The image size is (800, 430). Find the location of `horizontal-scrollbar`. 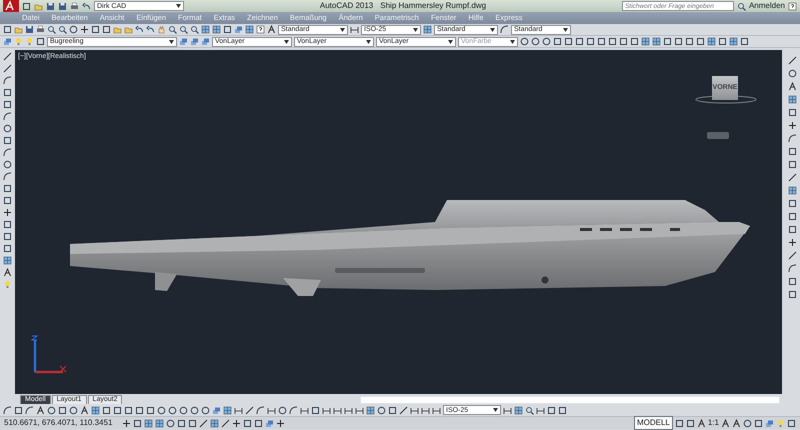

horizontal-scrollbar is located at coordinates (570, 400).